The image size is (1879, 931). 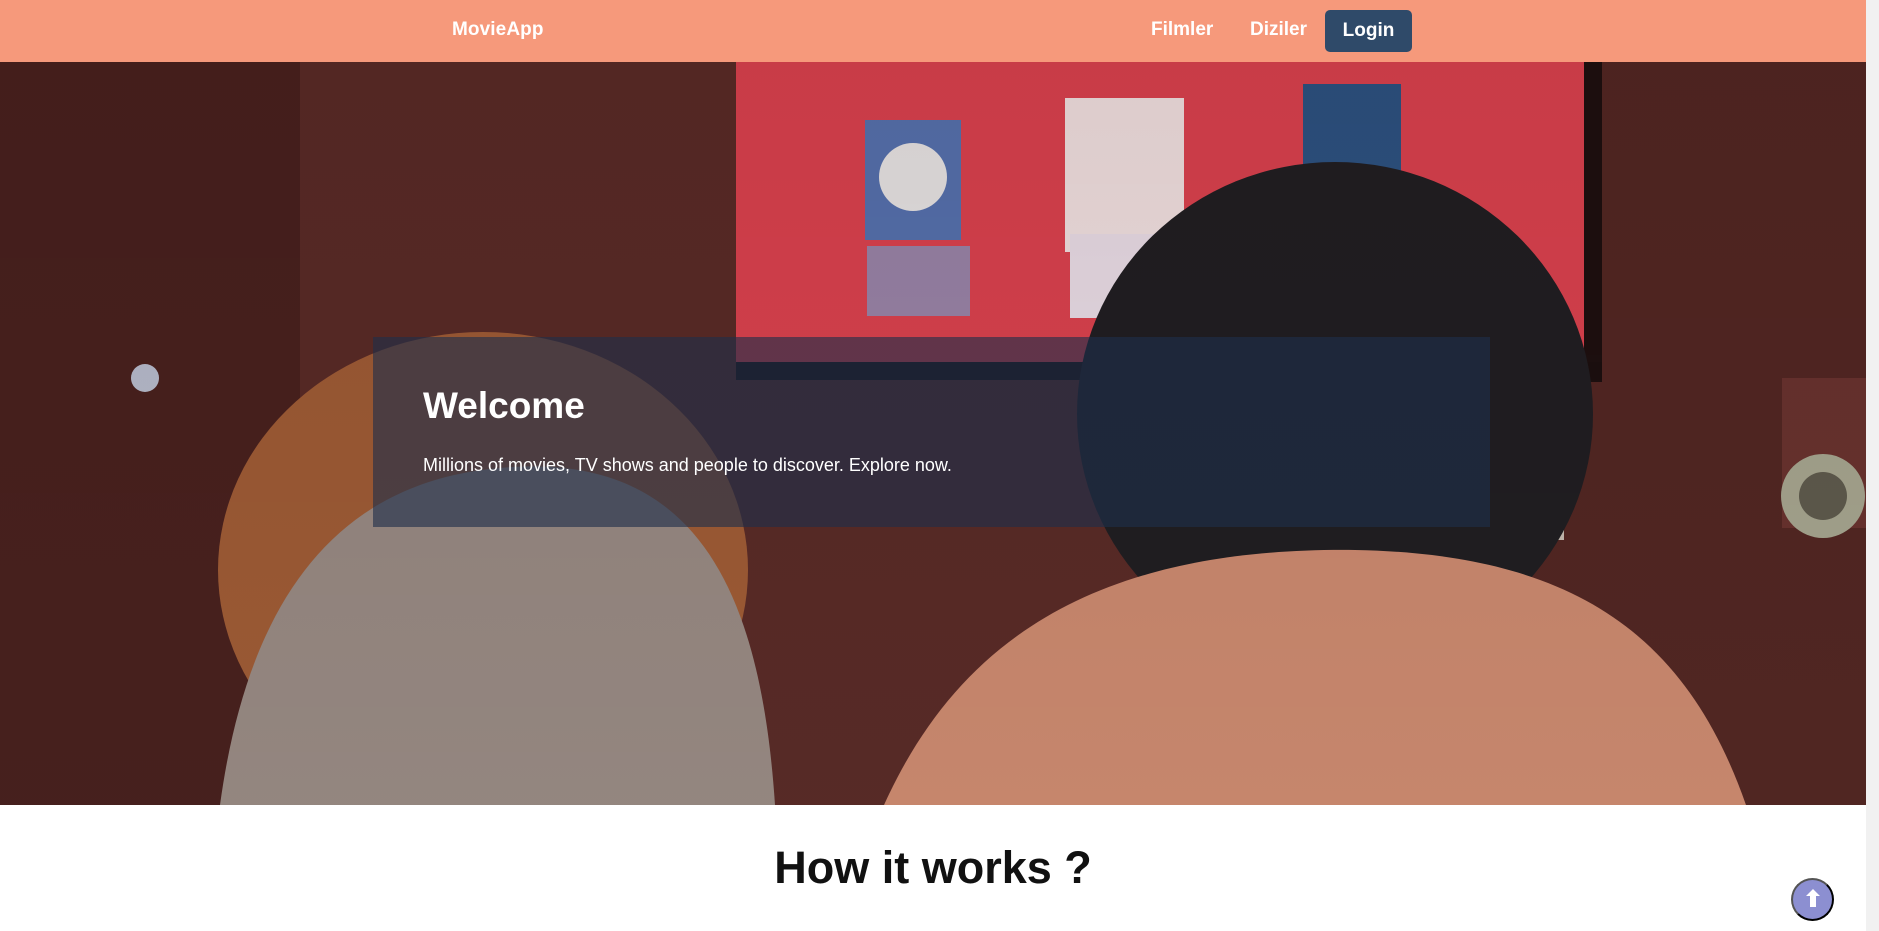 I want to click on login-button: Login, so click(x=1368, y=31).